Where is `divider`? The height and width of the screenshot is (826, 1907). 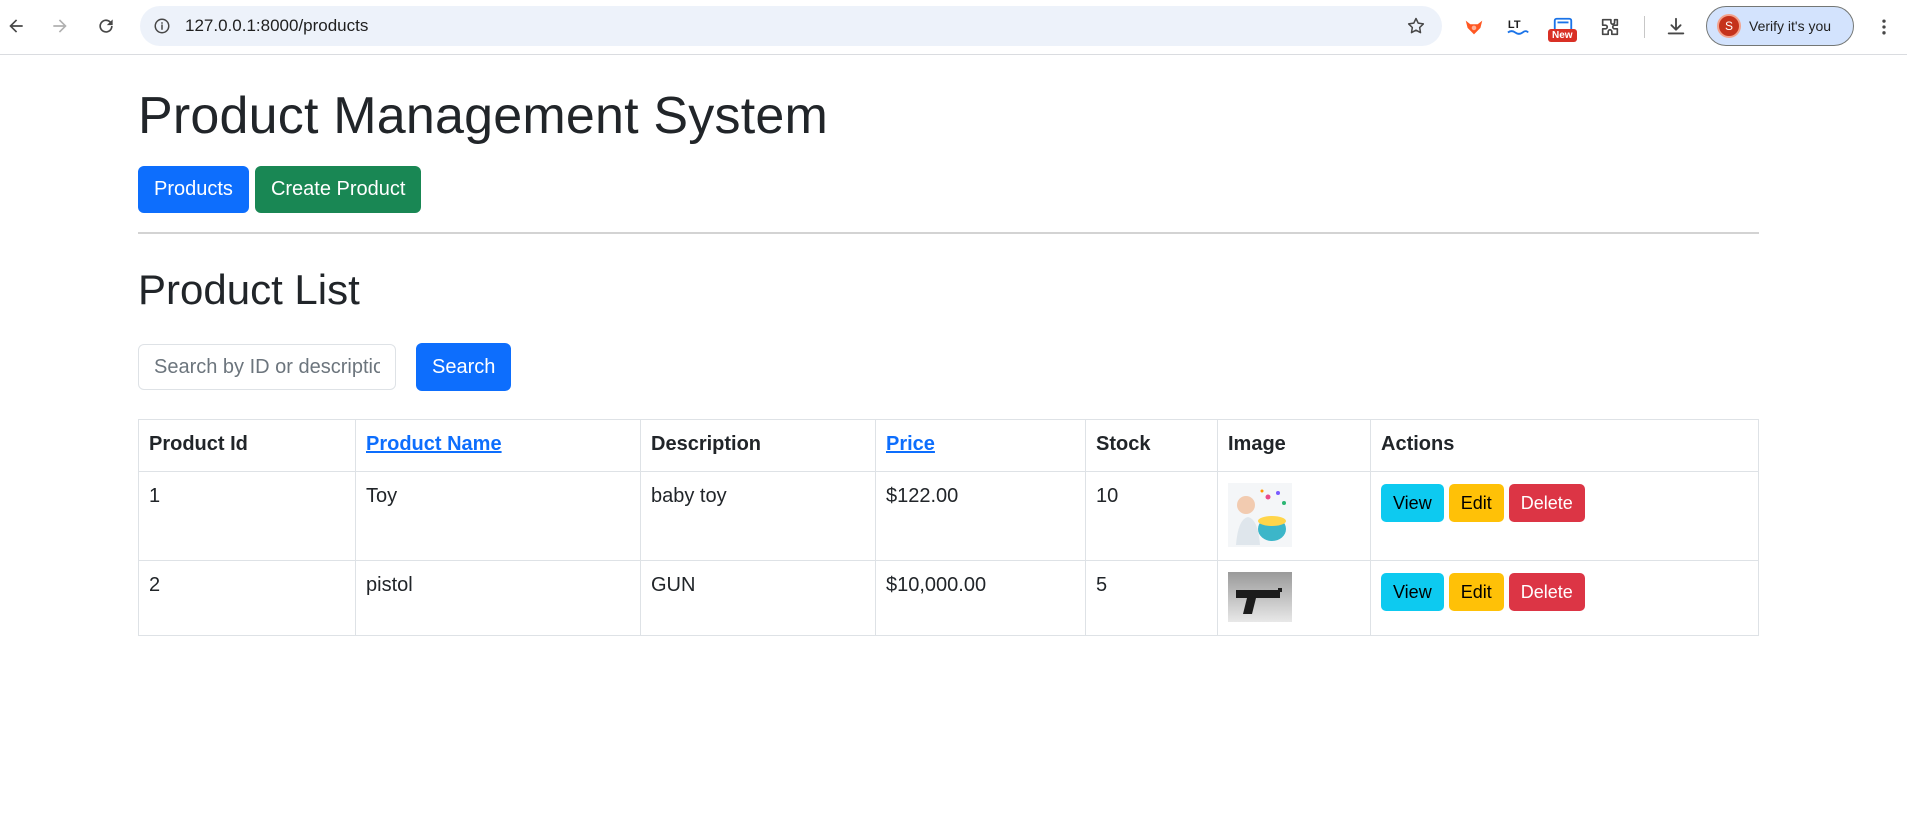 divider is located at coordinates (948, 233).